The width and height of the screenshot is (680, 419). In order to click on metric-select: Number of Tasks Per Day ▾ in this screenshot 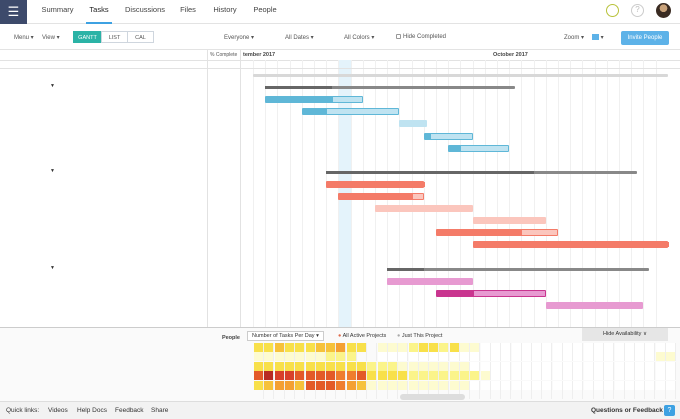, I will do `click(285, 336)`.